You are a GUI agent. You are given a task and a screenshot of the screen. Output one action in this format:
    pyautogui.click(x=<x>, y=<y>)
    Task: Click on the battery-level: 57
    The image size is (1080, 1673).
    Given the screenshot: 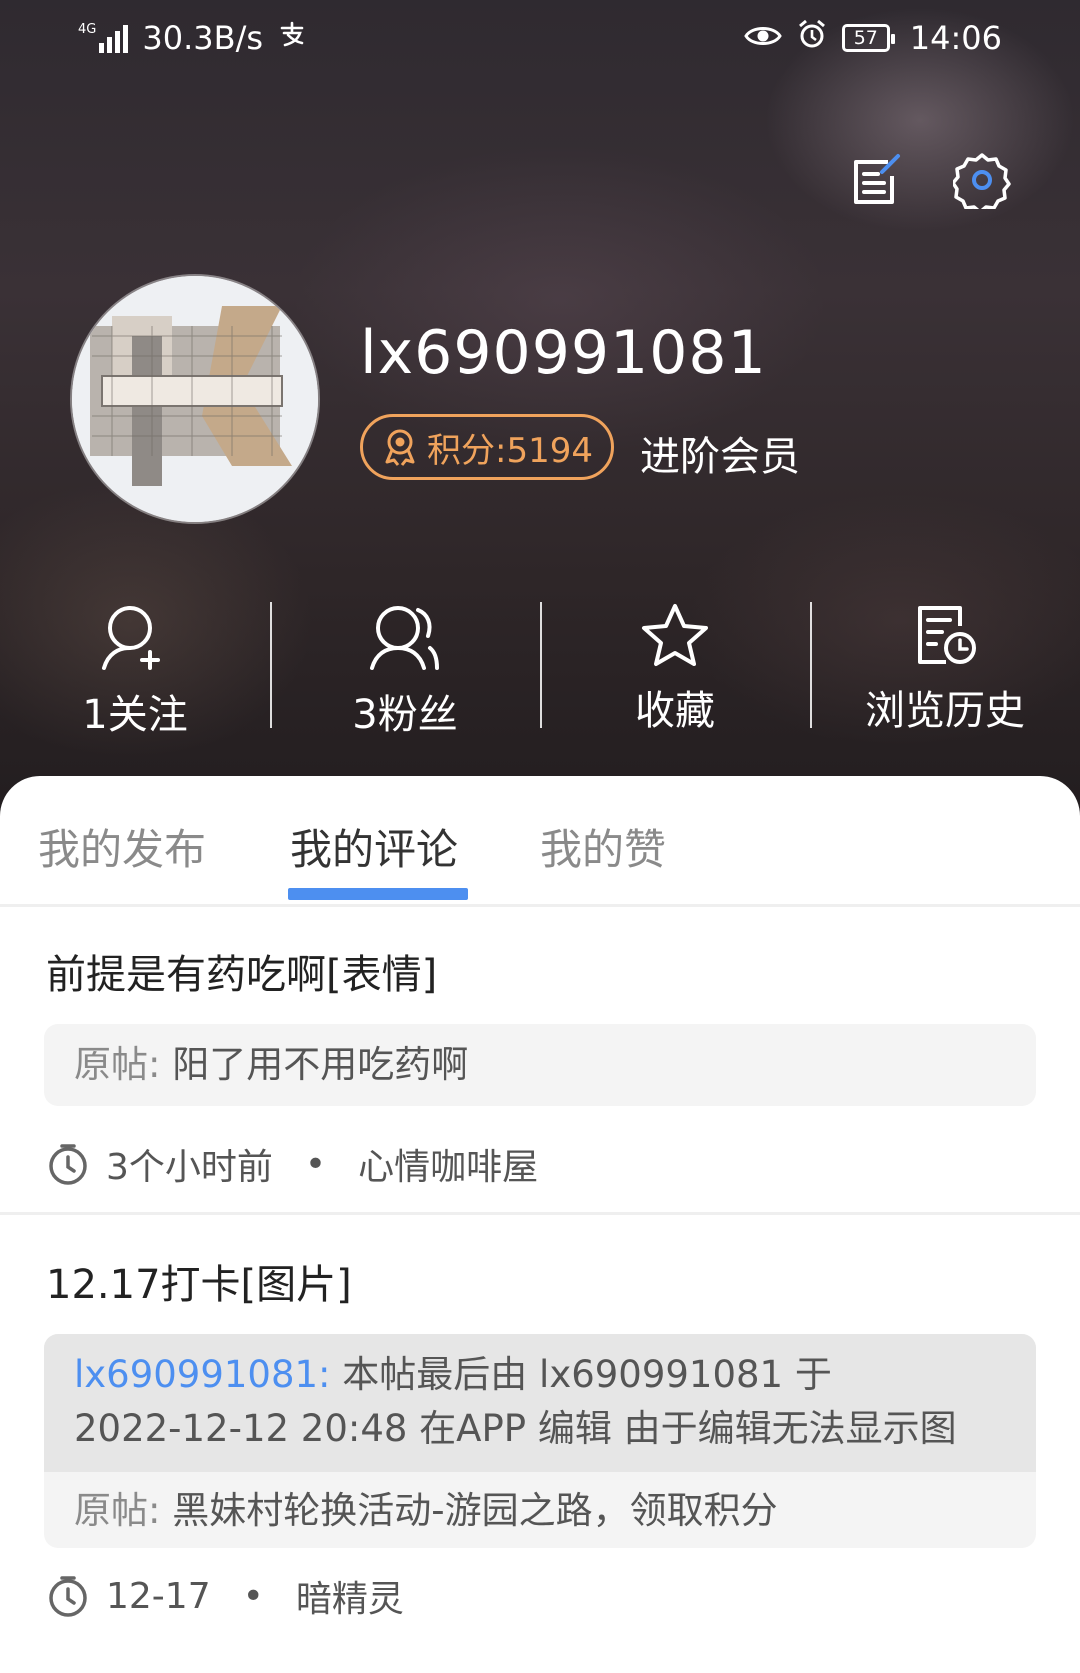 What is the action you would take?
    pyautogui.click(x=865, y=38)
    